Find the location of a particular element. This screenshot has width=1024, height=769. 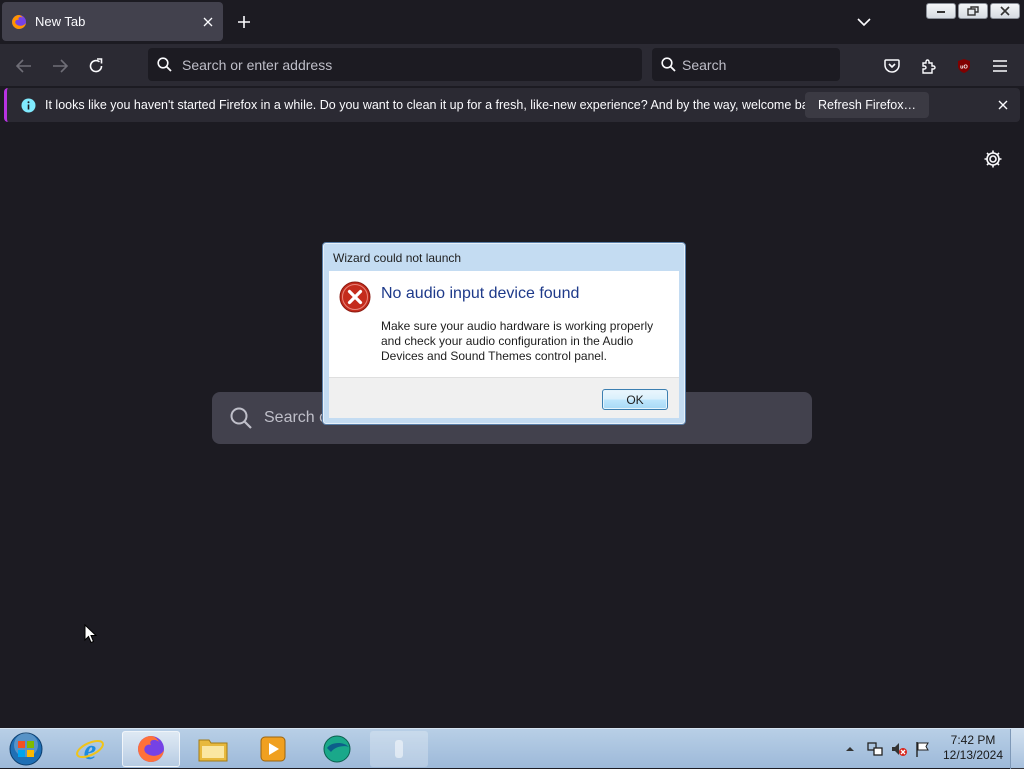

clock-date: 12/13/2024 is located at coordinates (973, 755).